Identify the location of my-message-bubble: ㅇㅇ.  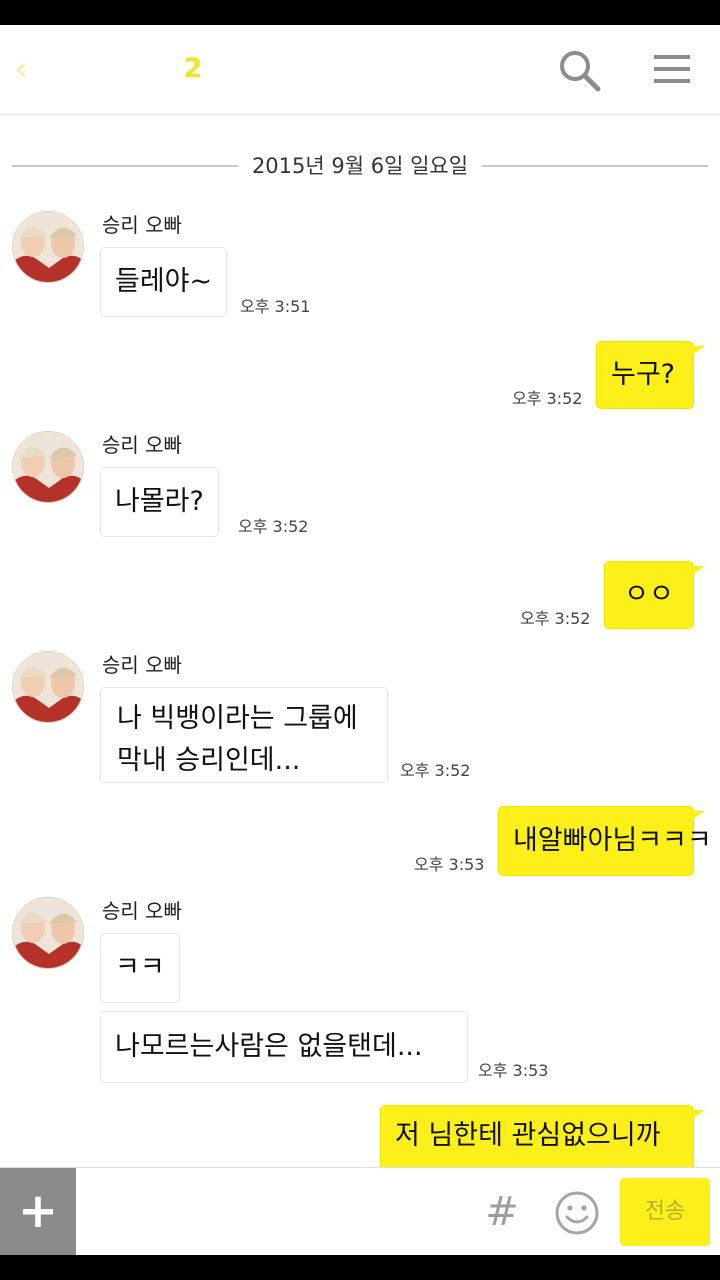
(654, 595).